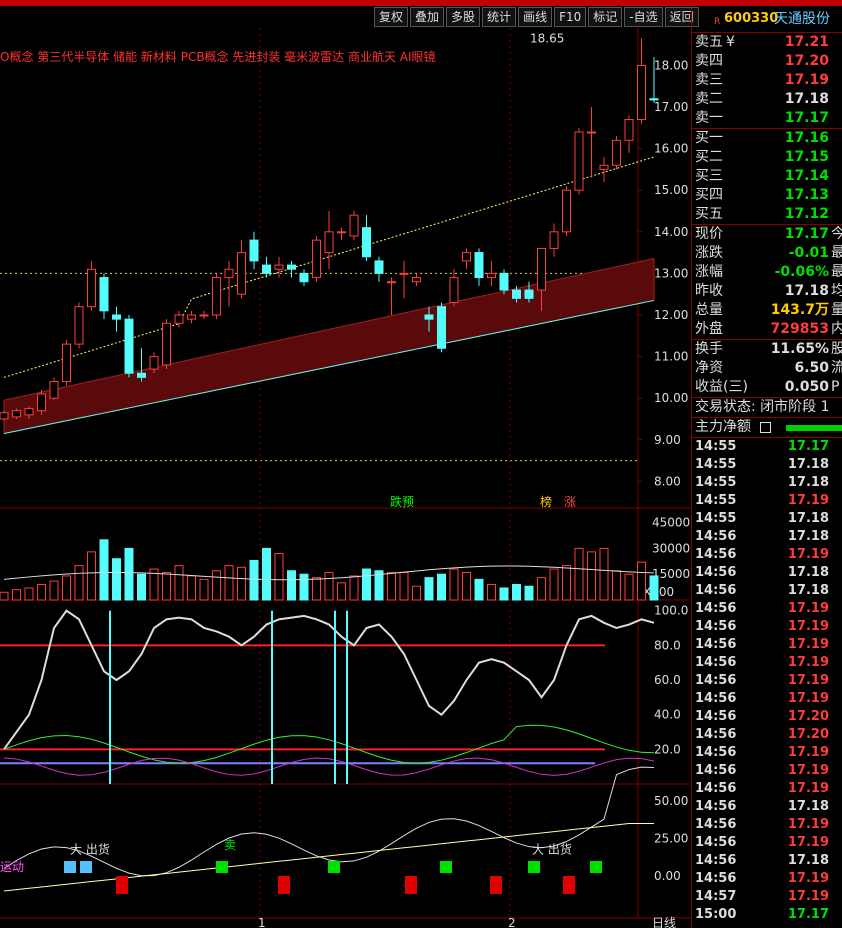  Describe the element at coordinates (709, 80) in the screenshot. I see `asks-label: 卖三` at that location.